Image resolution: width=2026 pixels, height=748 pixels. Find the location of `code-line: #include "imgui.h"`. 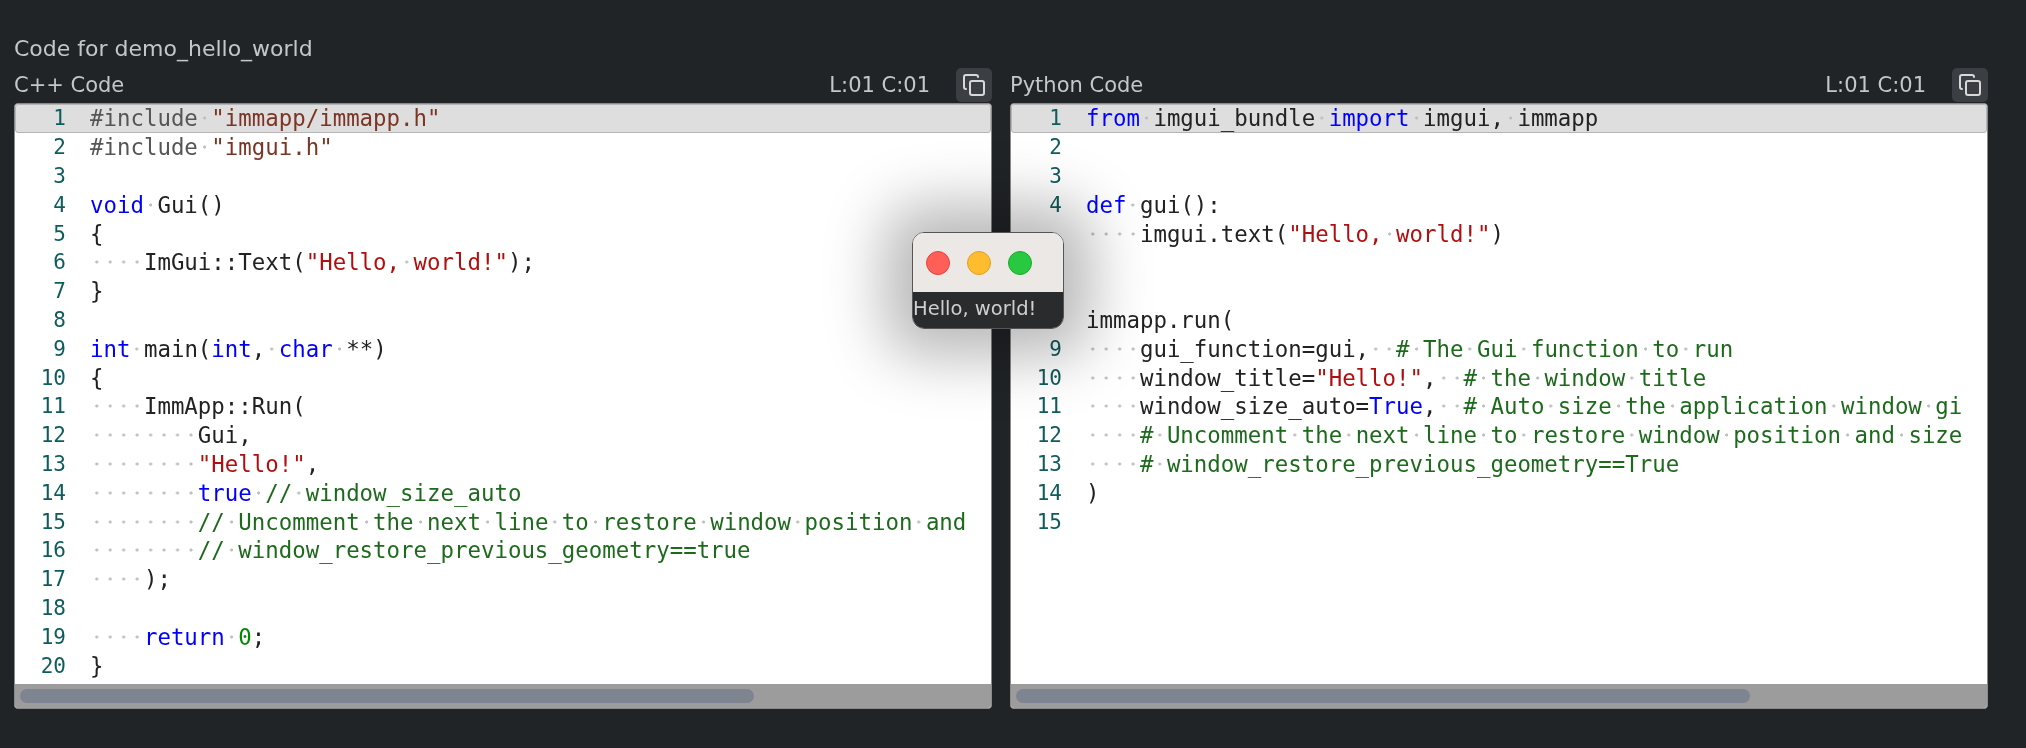

code-line: #include "imgui.h" is located at coordinates (211, 147).